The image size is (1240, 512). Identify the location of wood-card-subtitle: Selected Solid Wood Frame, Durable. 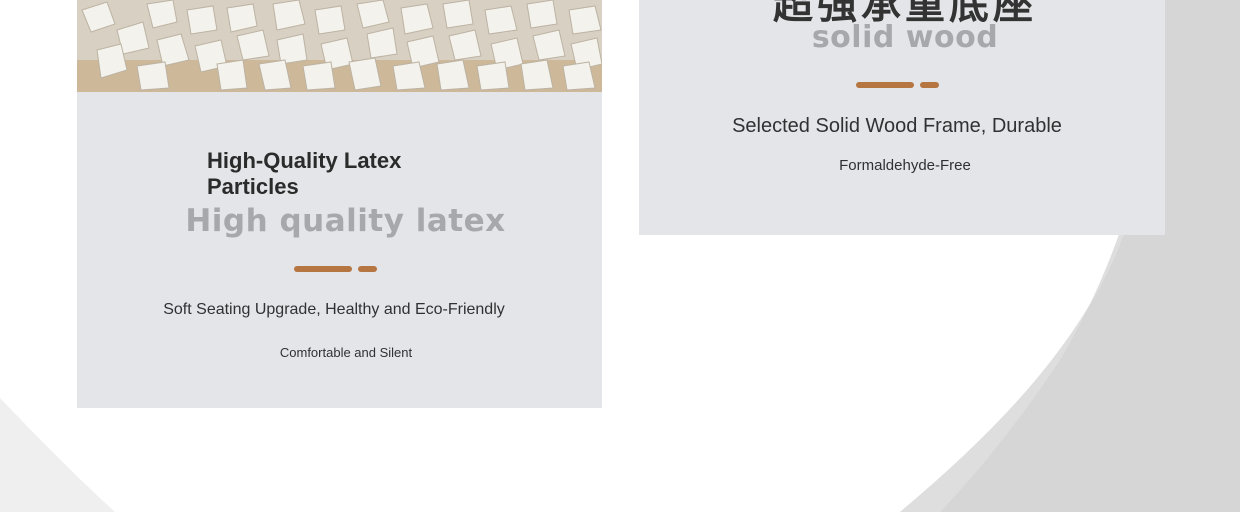
(897, 126).